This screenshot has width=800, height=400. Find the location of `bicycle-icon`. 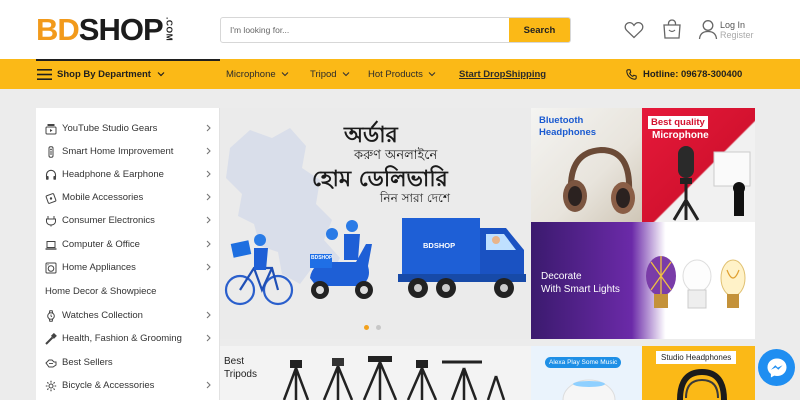

bicycle-icon is located at coordinates (51, 386).